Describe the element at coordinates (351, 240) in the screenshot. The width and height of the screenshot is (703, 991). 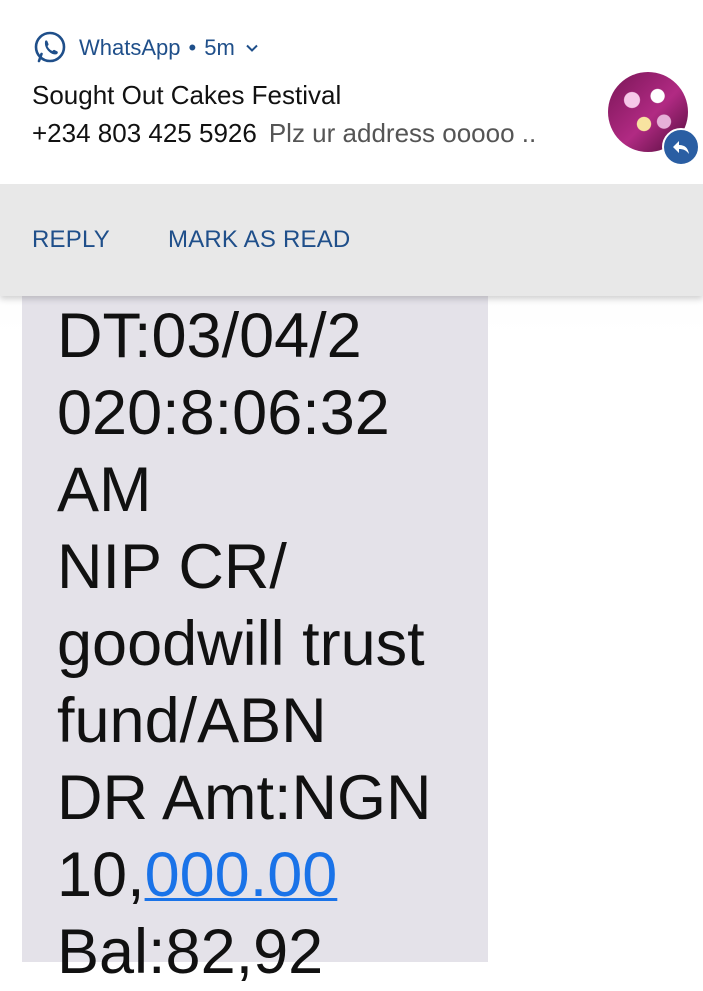
I see `notification-actions: REPLY MARK AS READ` at that location.